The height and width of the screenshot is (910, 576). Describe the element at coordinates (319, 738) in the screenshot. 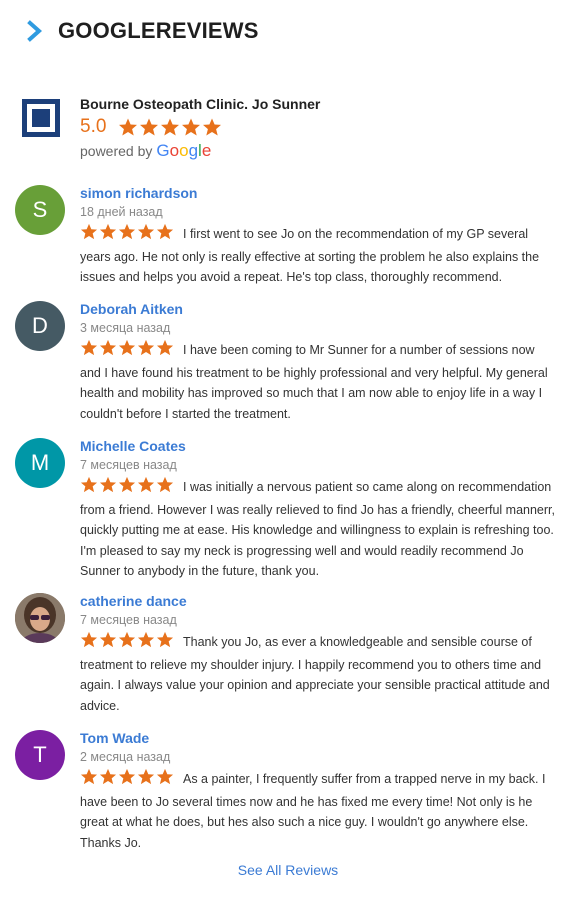

I see `reviewer-name: Tom Wade` at that location.